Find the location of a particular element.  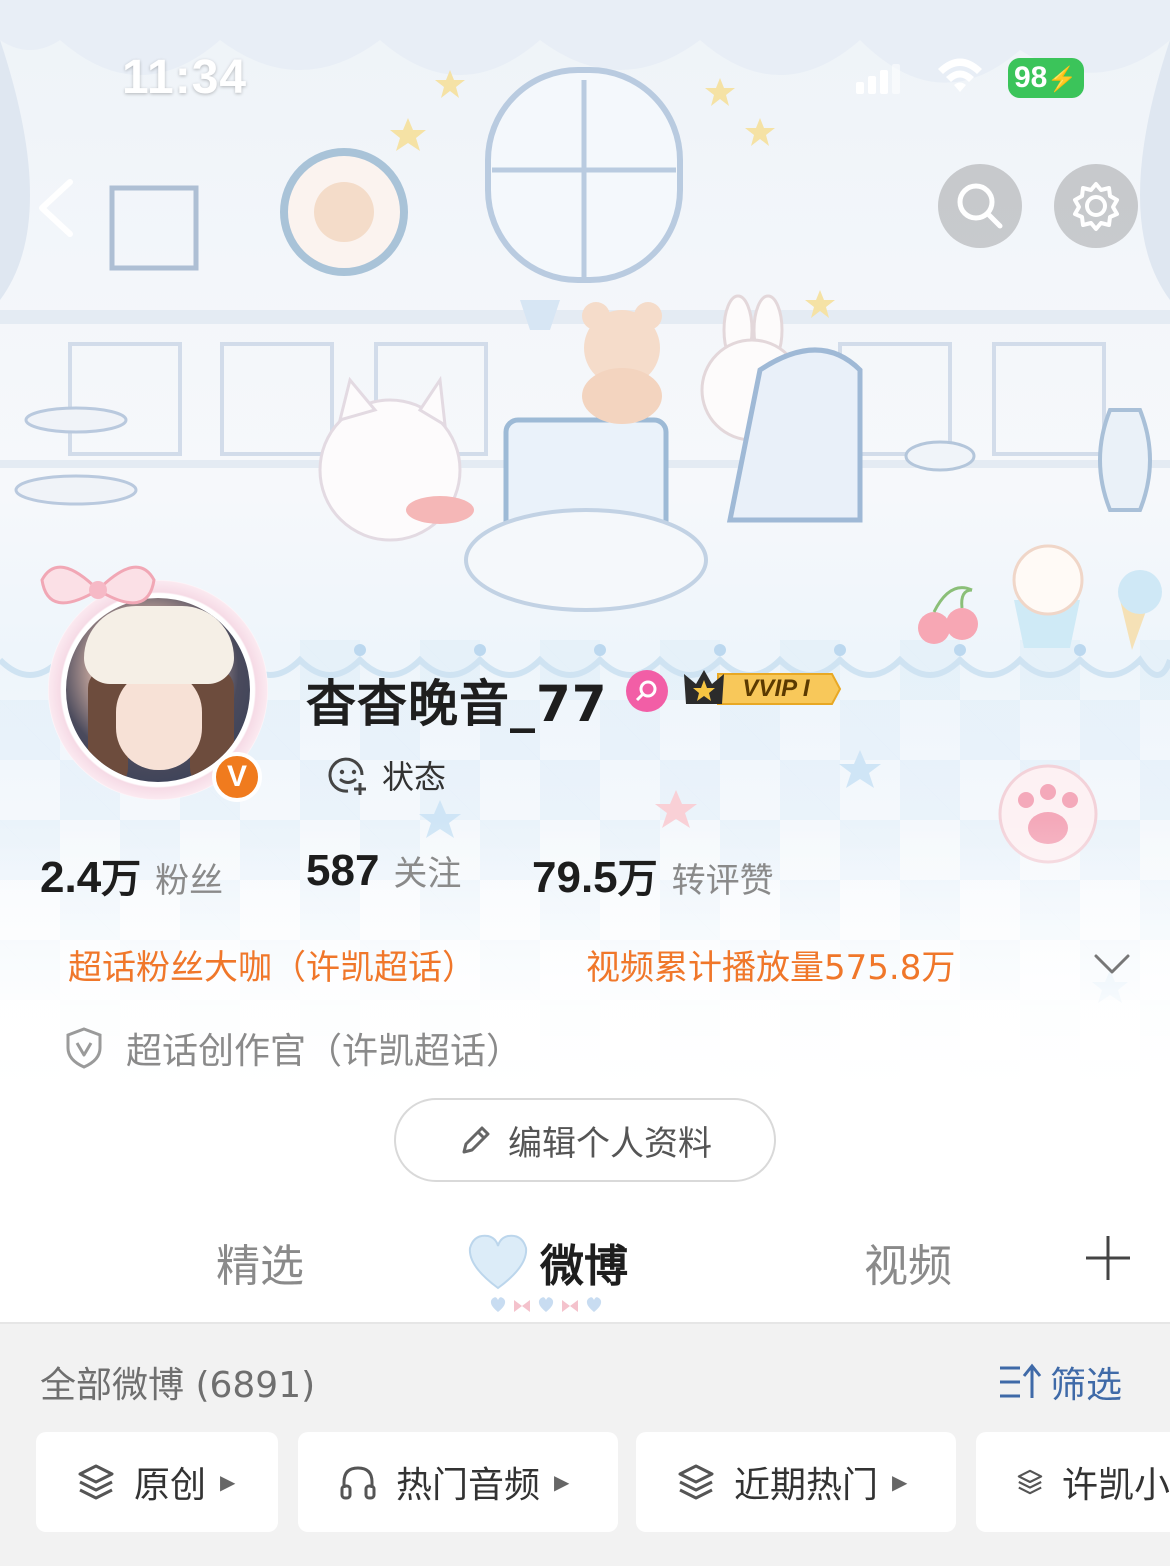

chip-original: 原创 ▶ is located at coordinates (157, 1482).